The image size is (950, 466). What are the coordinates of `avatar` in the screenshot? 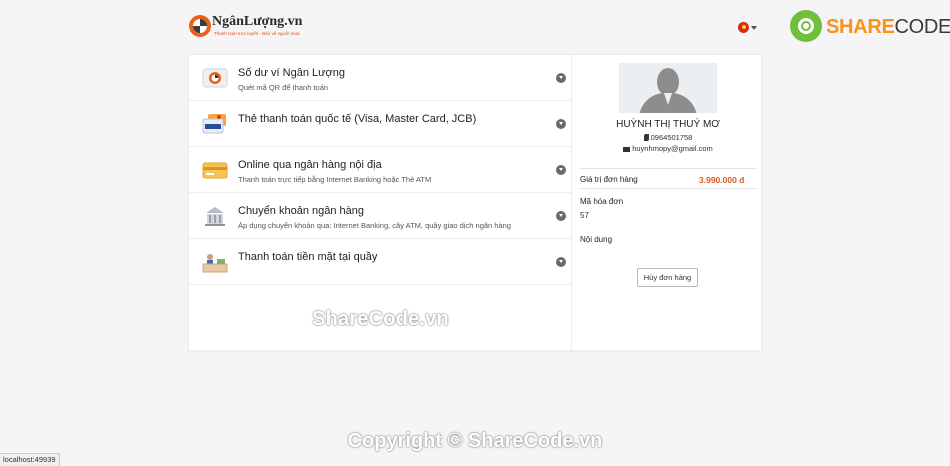 It's located at (668, 88).